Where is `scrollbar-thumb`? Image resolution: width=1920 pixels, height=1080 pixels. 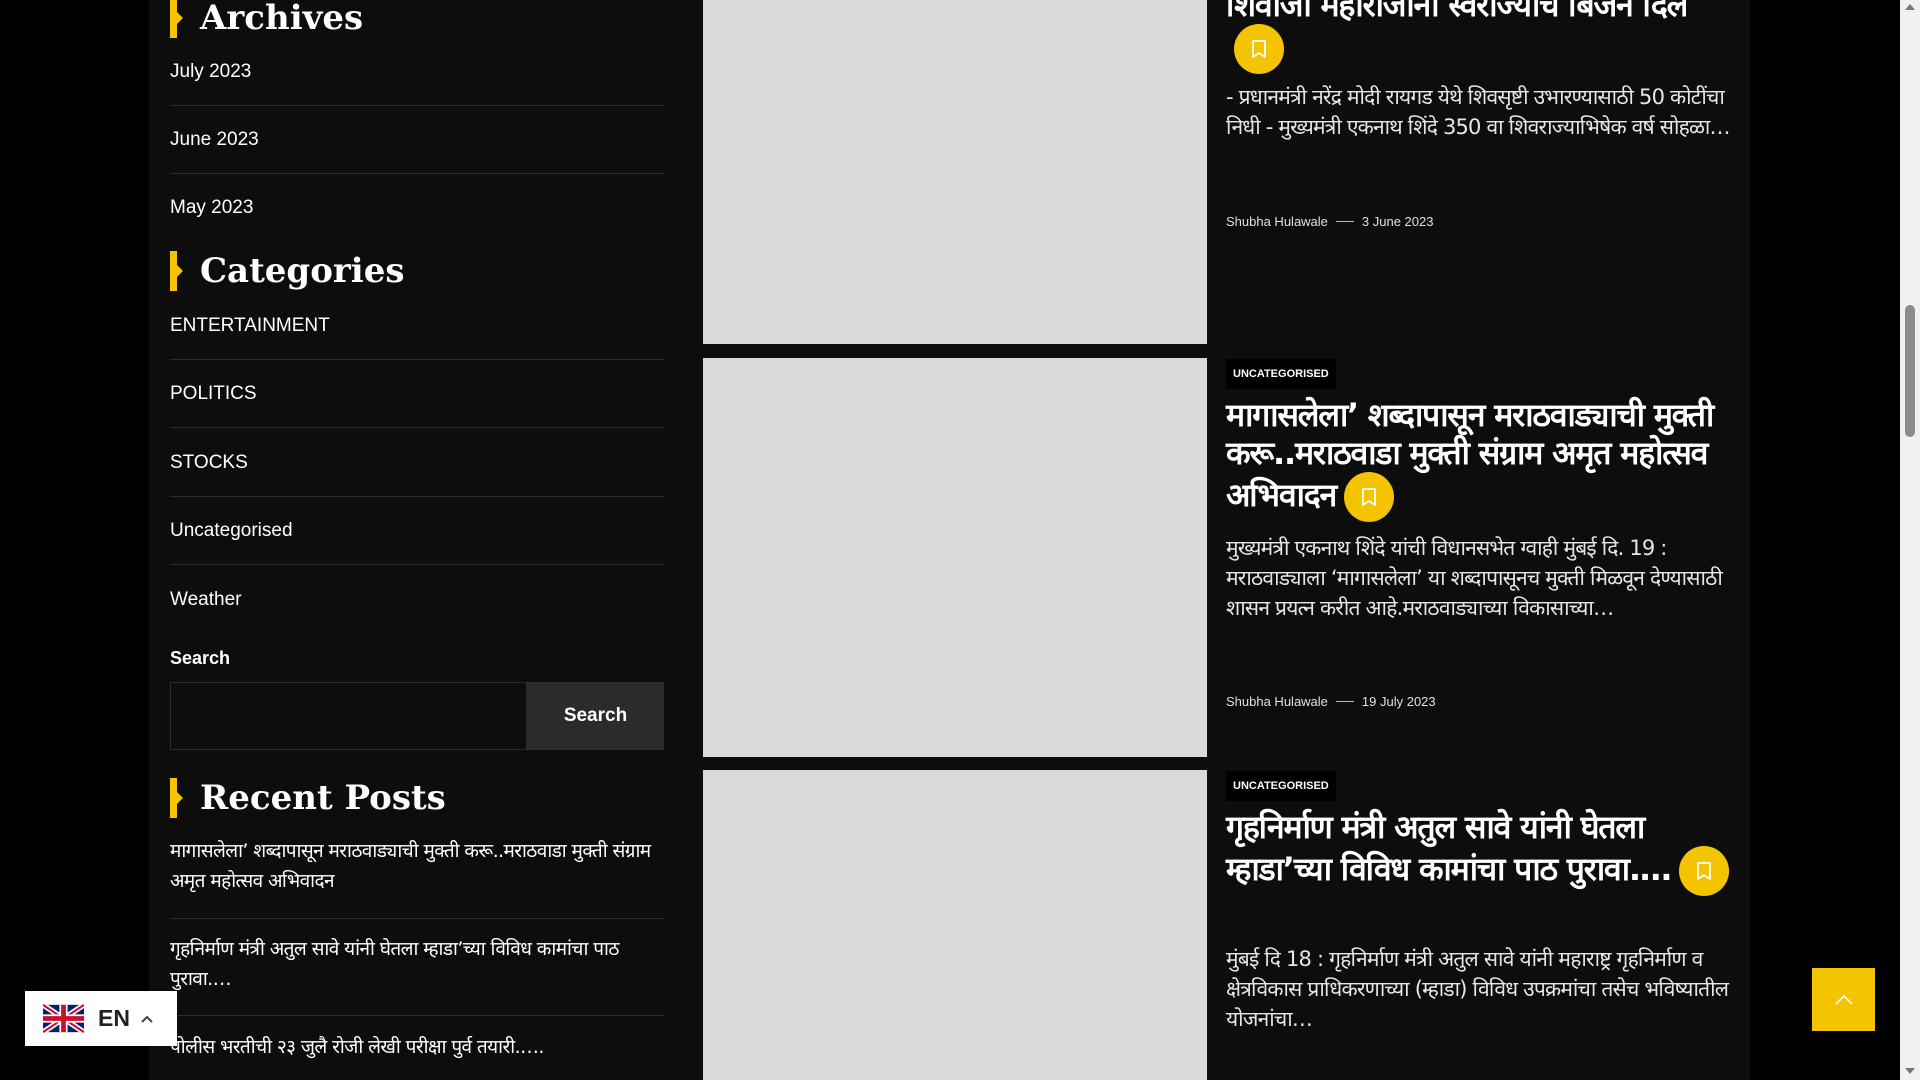
scrollbar-thumb is located at coordinates (1910, 371).